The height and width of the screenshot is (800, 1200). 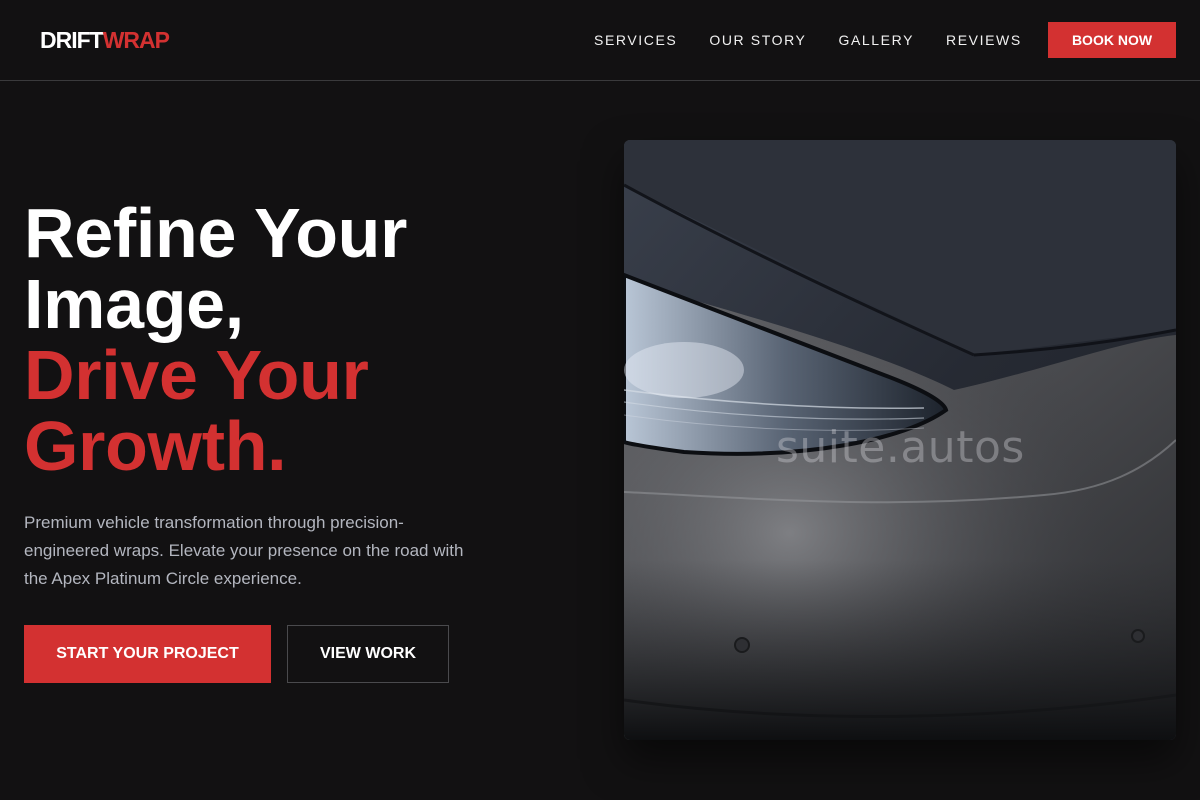 What do you see at coordinates (147, 654) in the screenshot?
I see `start-project-button: START YOUR PROJECT` at bounding box center [147, 654].